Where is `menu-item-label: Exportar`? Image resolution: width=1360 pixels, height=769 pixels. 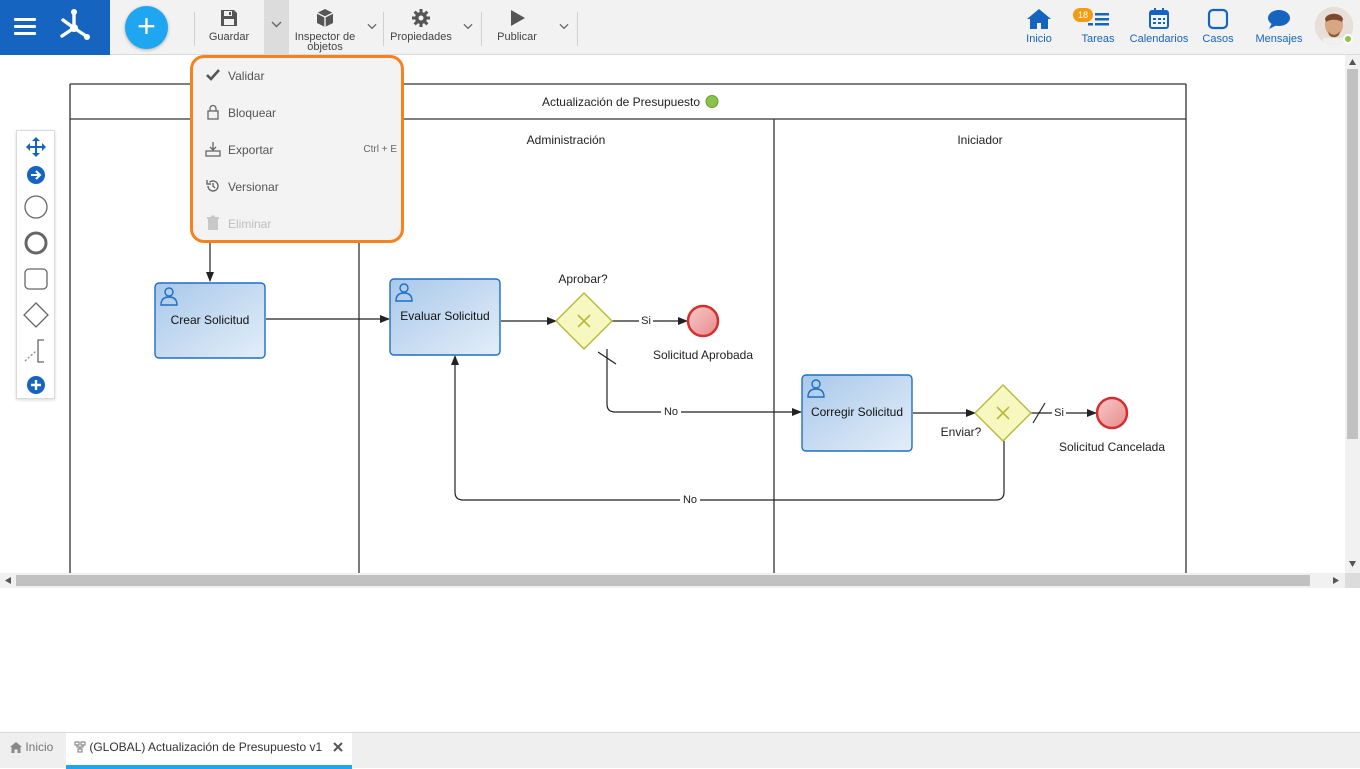 menu-item-label: Exportar is located at coordinates (251, 150).